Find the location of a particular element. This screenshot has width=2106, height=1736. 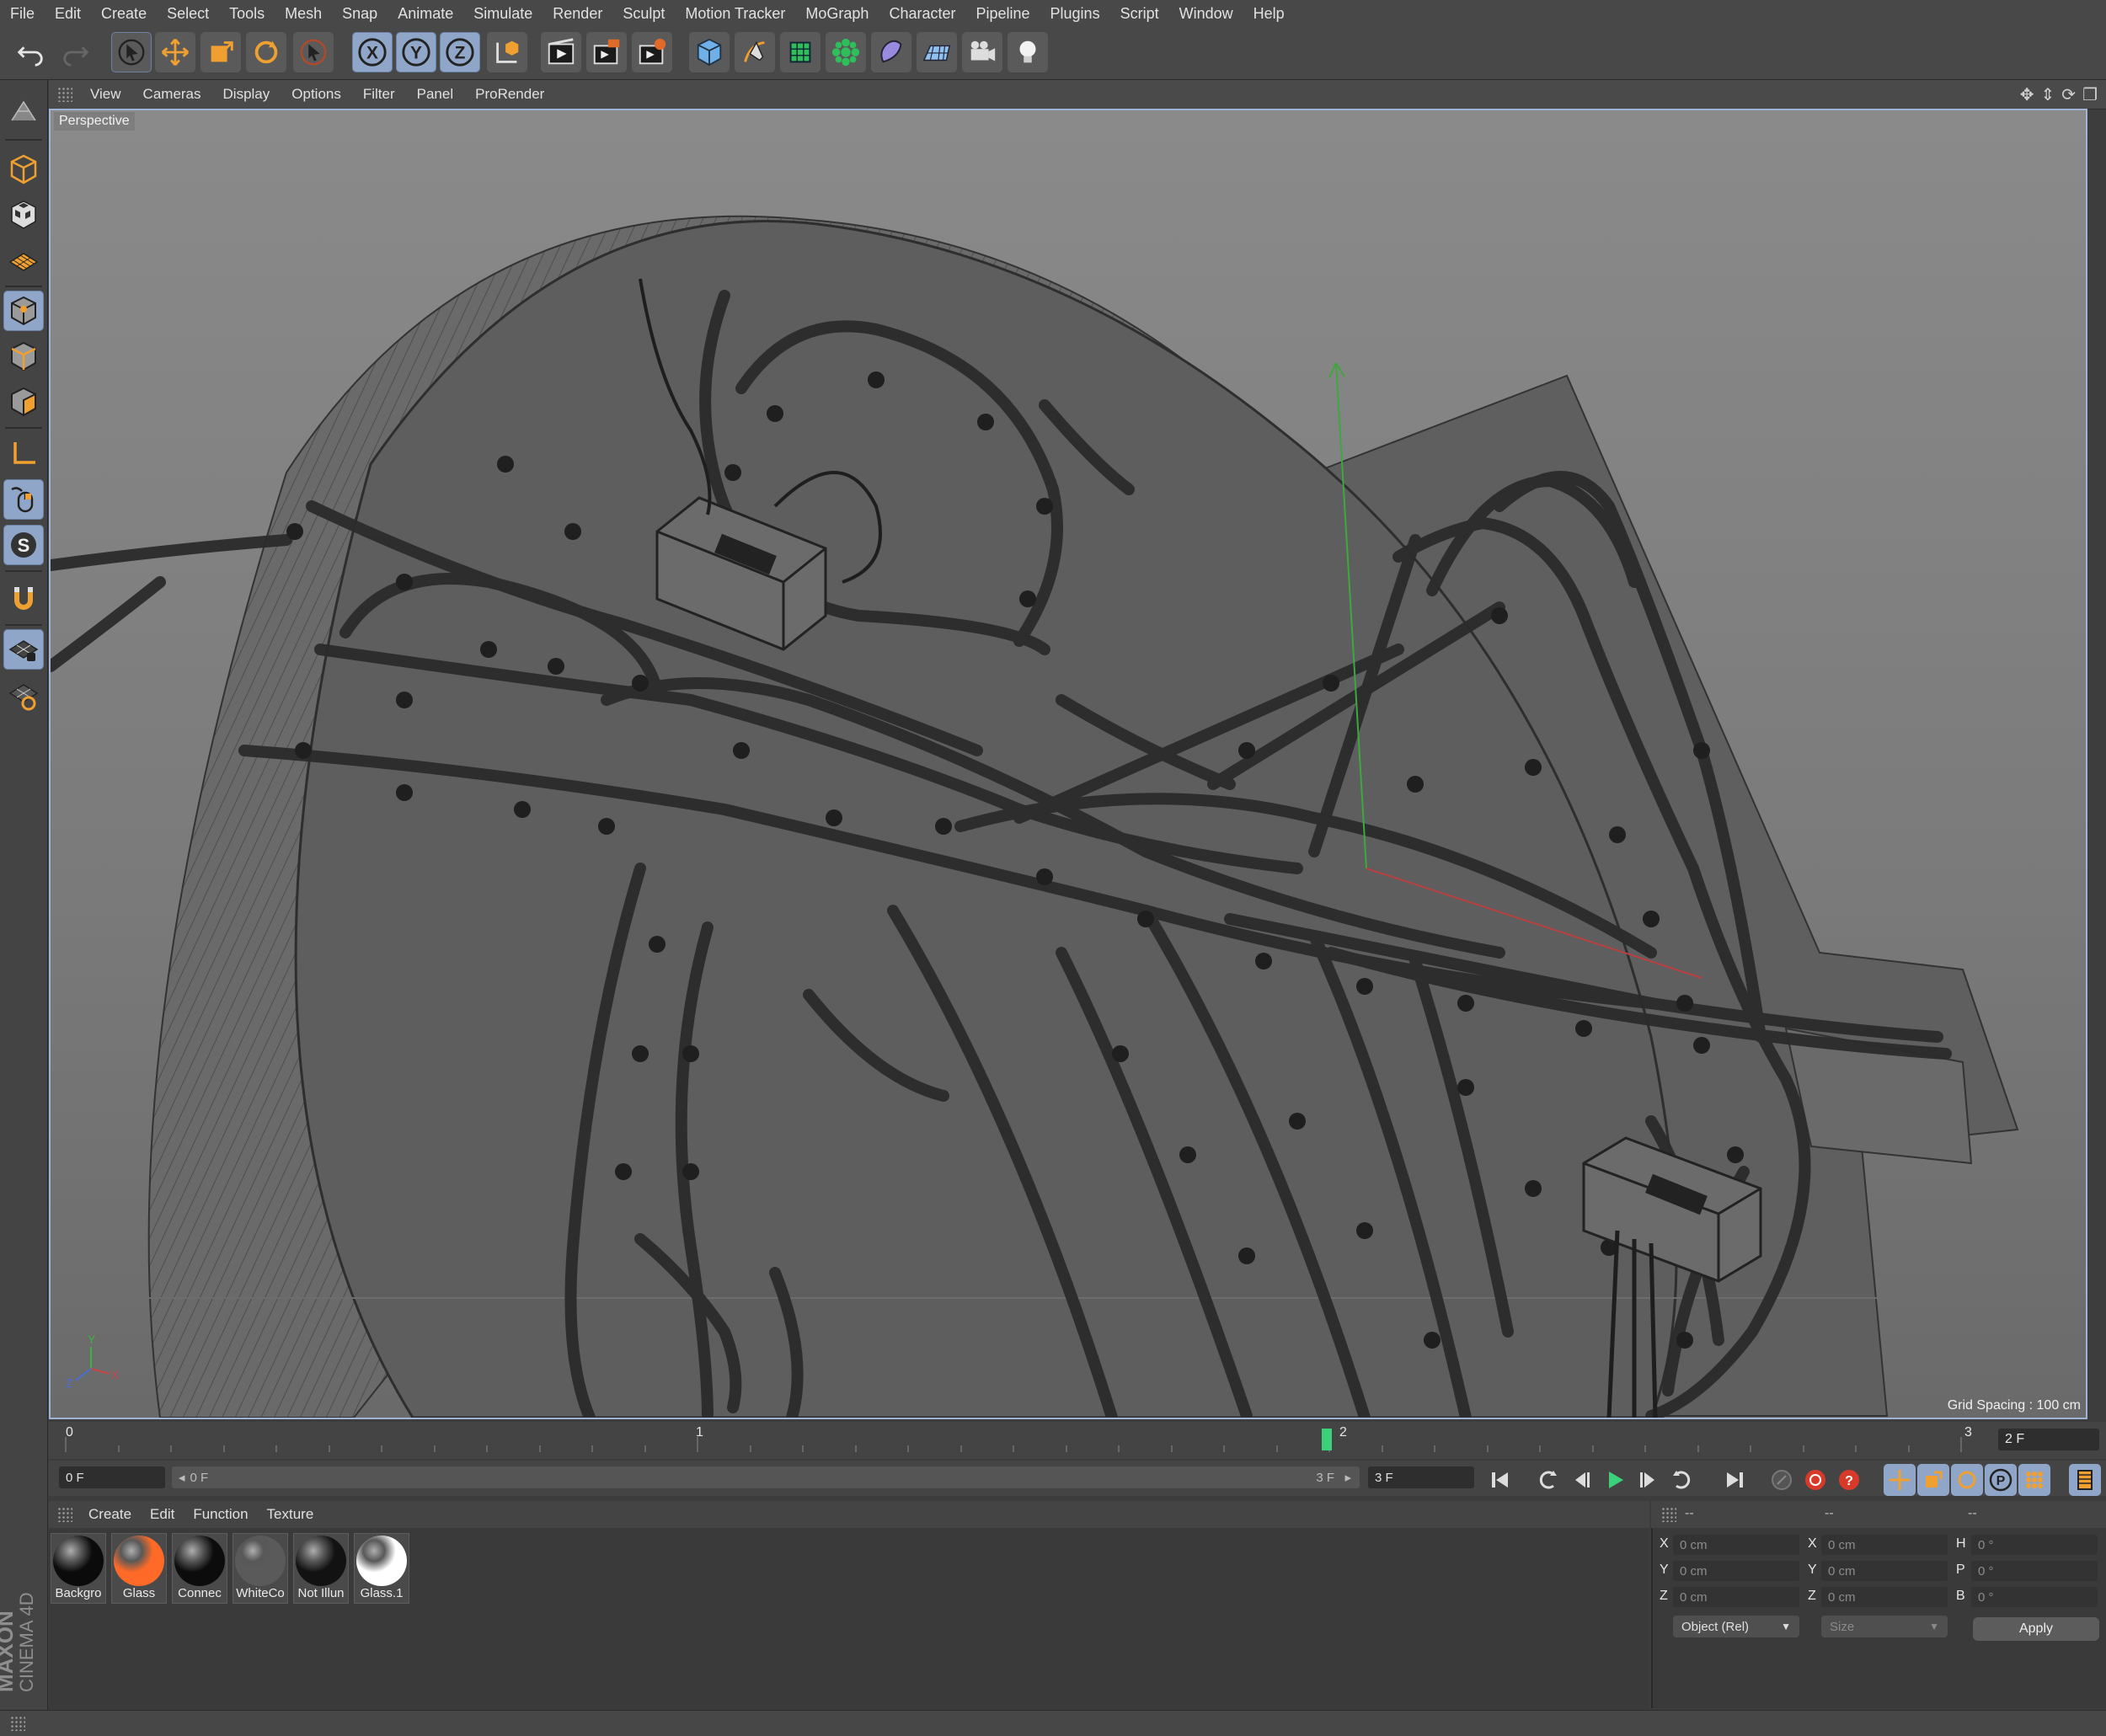

edges-mode-icon is located at coordinates (23, 356).